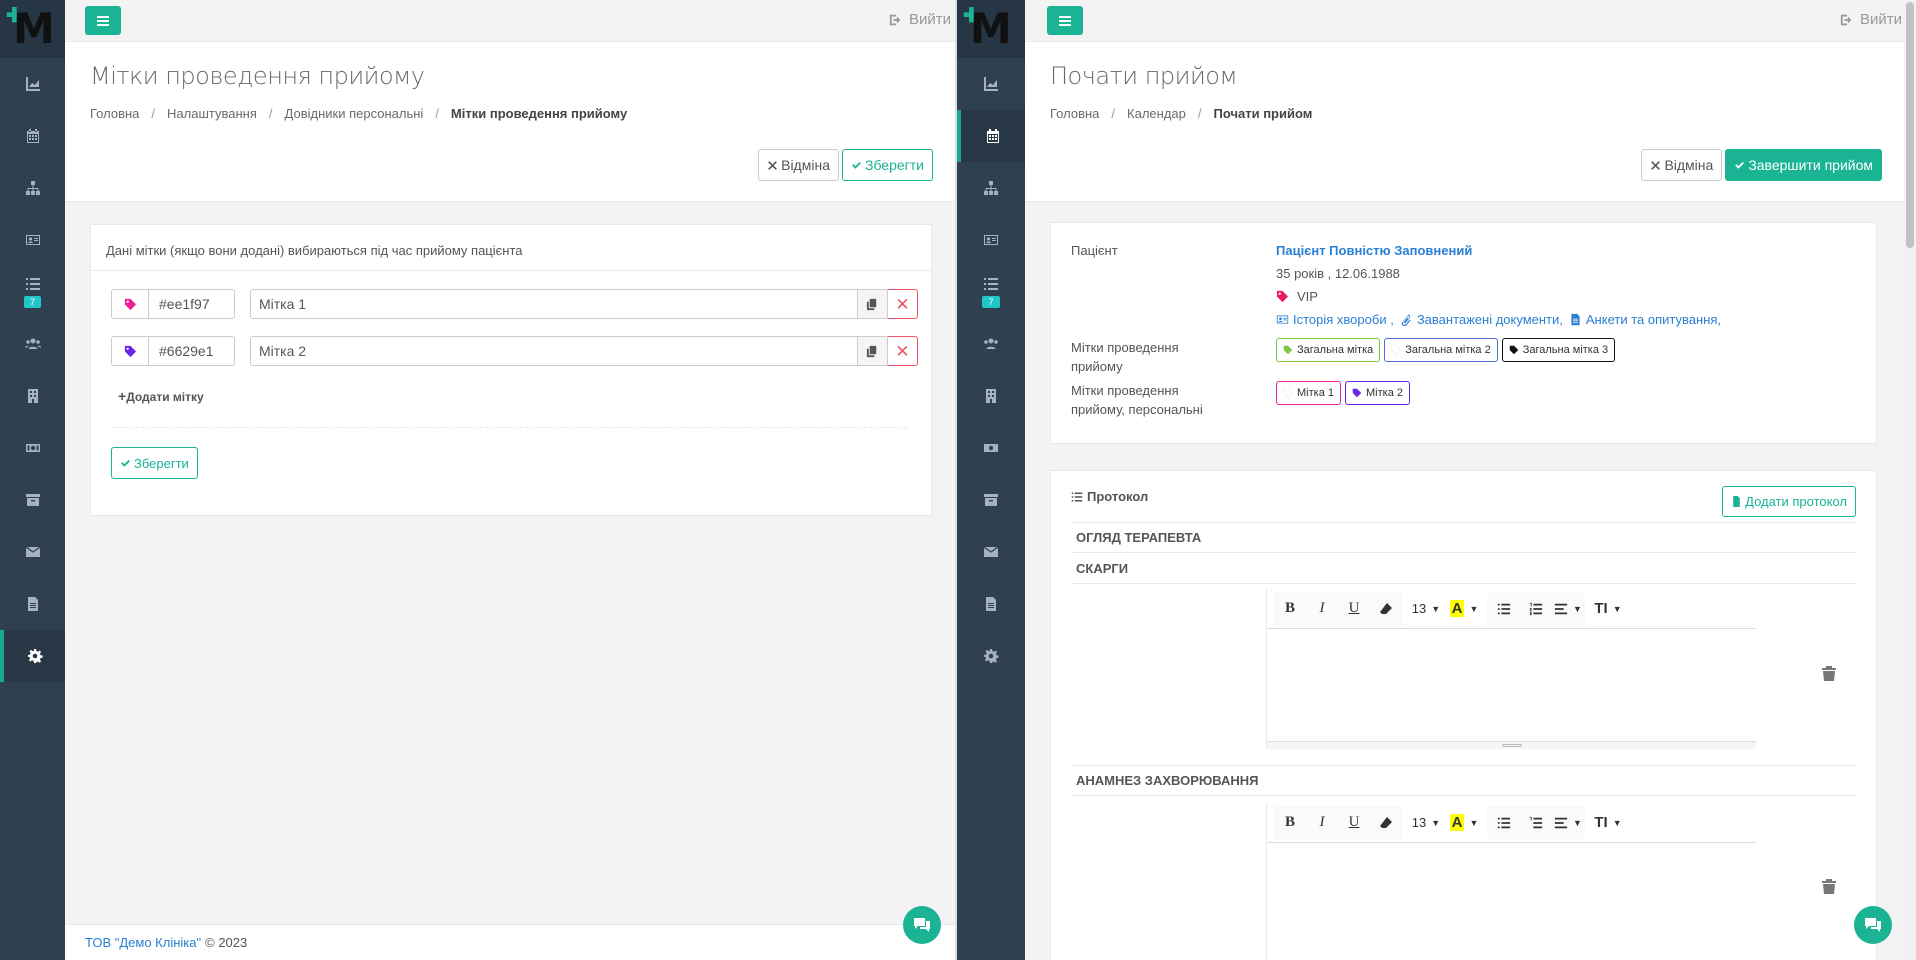 The height and width of the screenshot is (960, 1916). I want to click on complaints-text-area, so click(1511, 685).